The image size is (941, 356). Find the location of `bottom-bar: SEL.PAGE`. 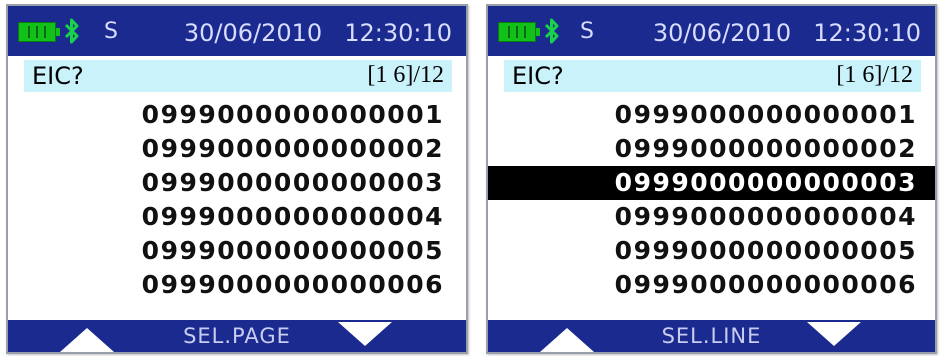

bottom-bar: SEL.PAGE is located at coordinates (237, 336).